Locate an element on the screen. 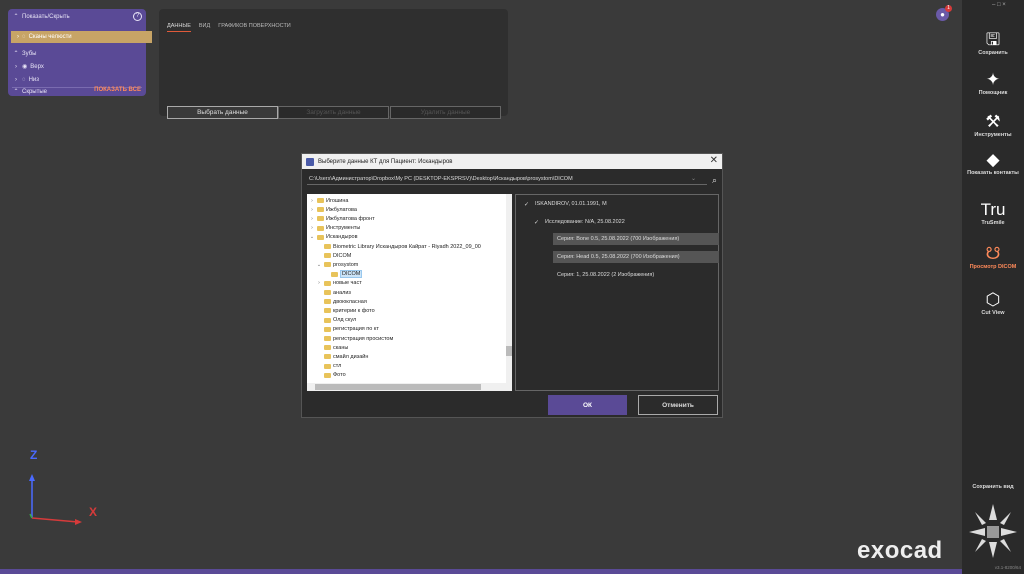 The width and height of the screenshot is (1024, 574). load-data-button: Загрузить данные is located at coordinates (333, 112).